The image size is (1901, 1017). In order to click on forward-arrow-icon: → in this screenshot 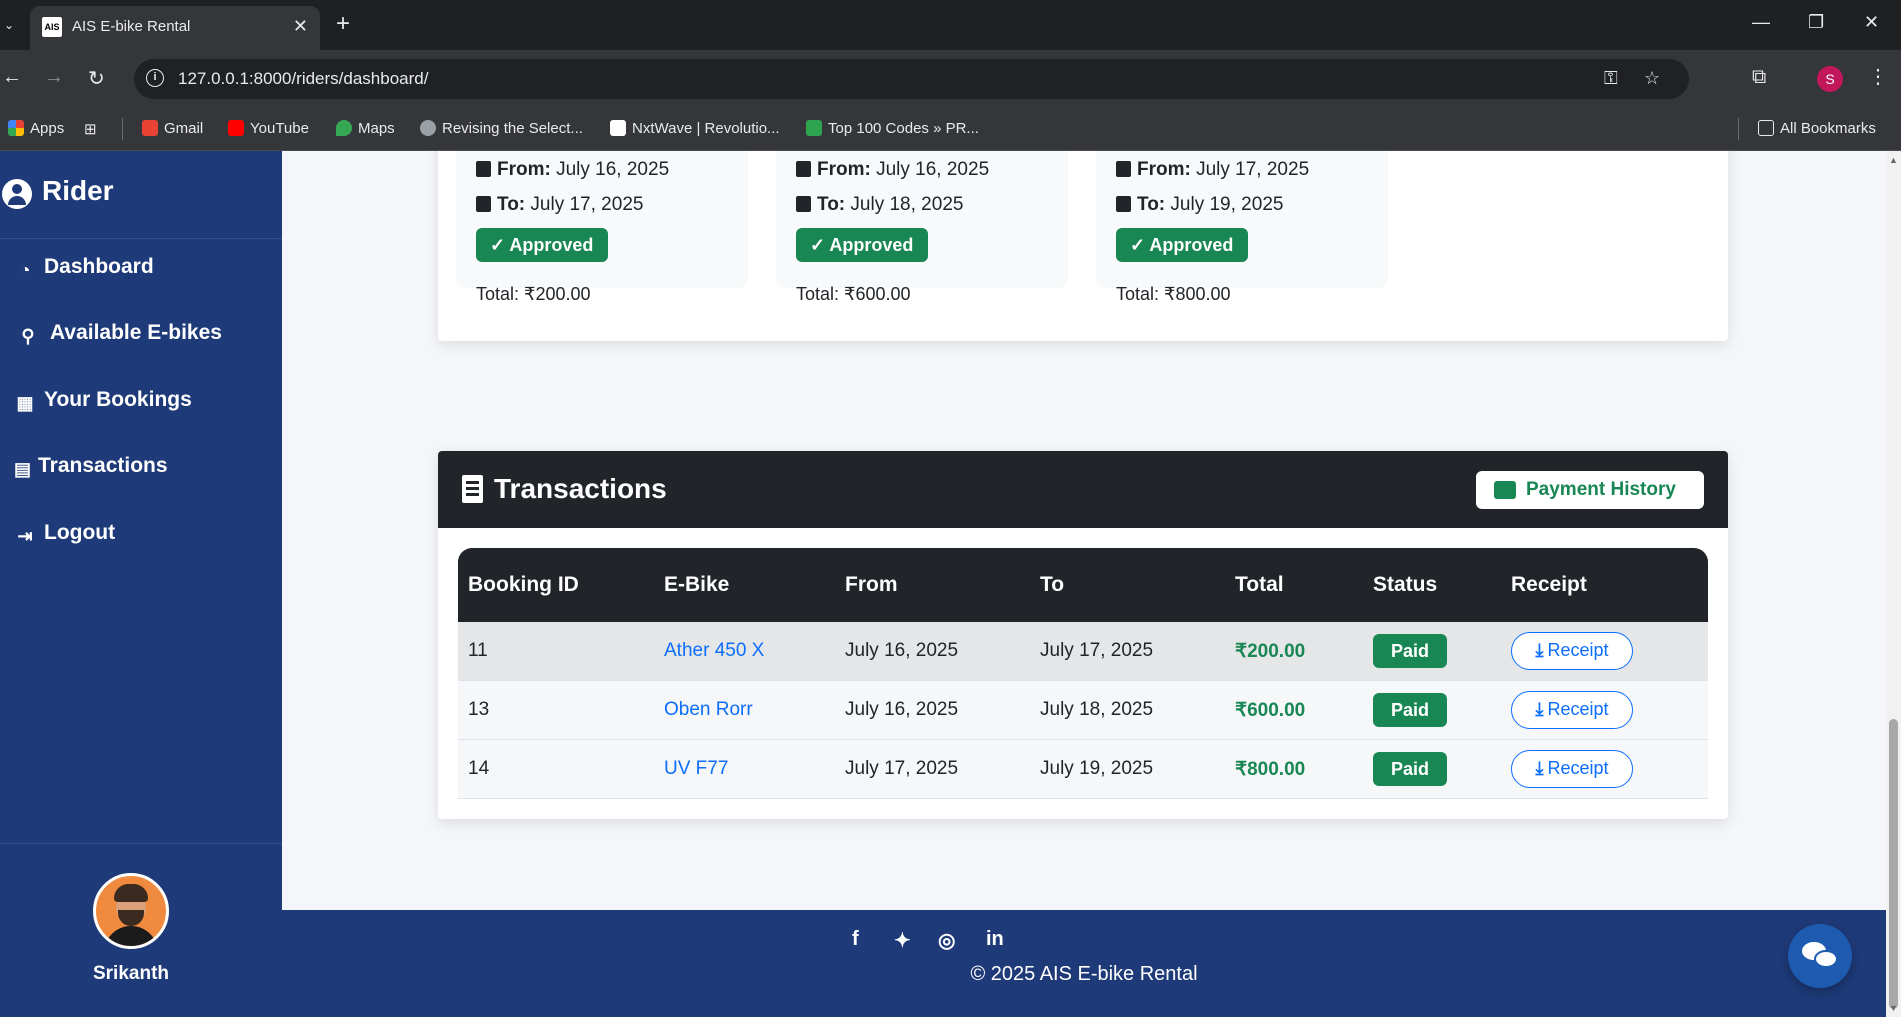, I will do `click(54, 77)`.